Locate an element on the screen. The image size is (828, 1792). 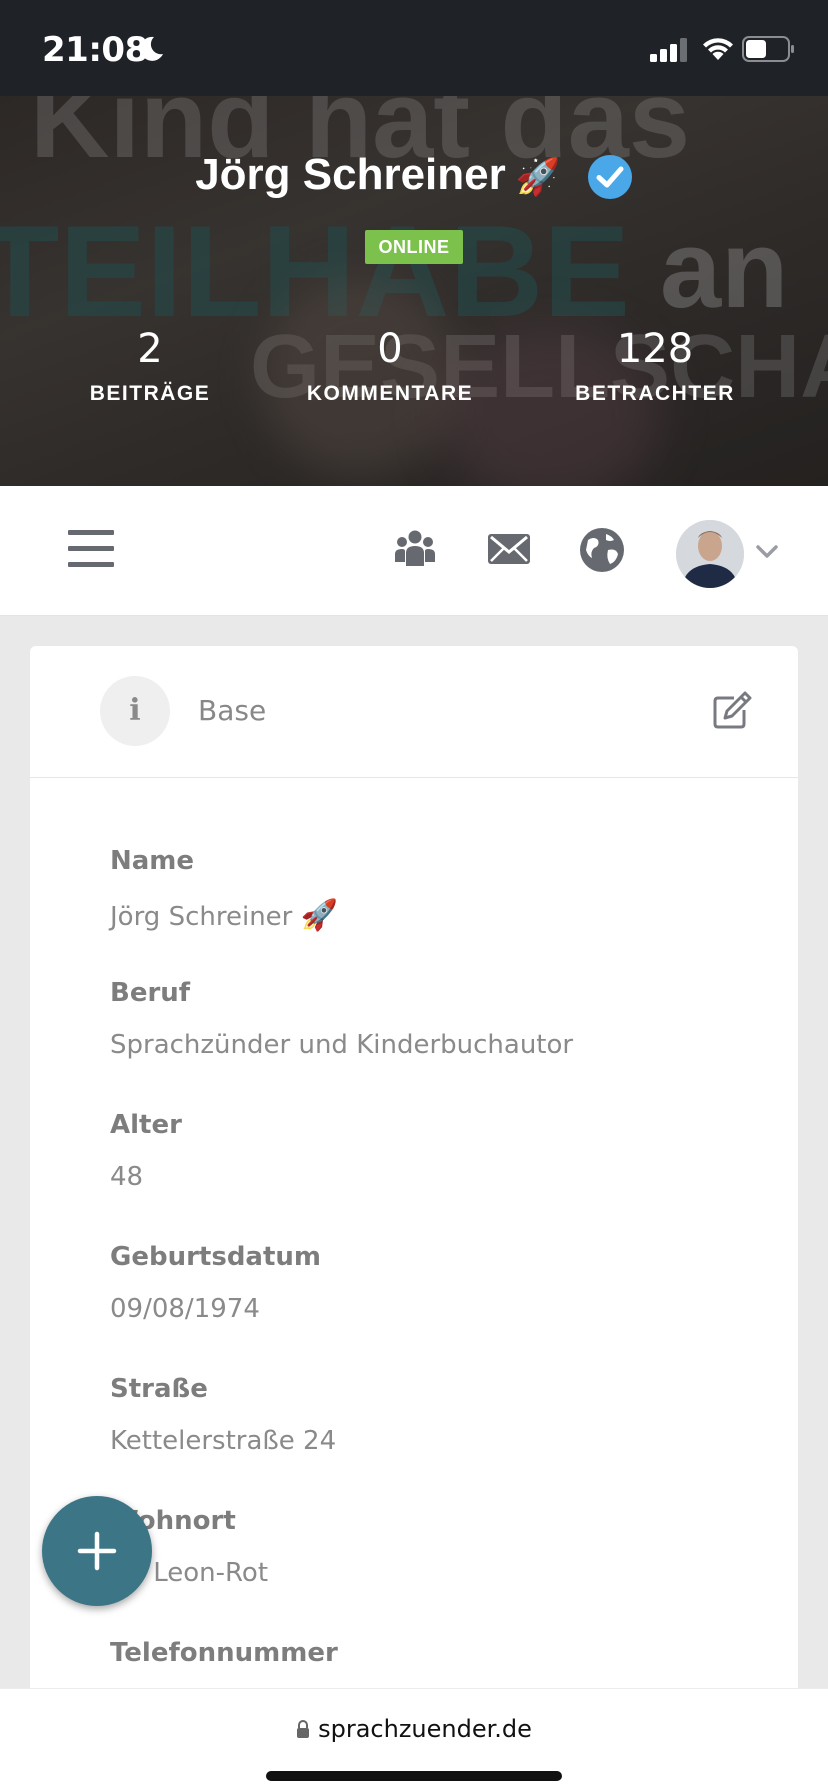
field-label: Geburtsdatum is located at coordinates (216, 1257).